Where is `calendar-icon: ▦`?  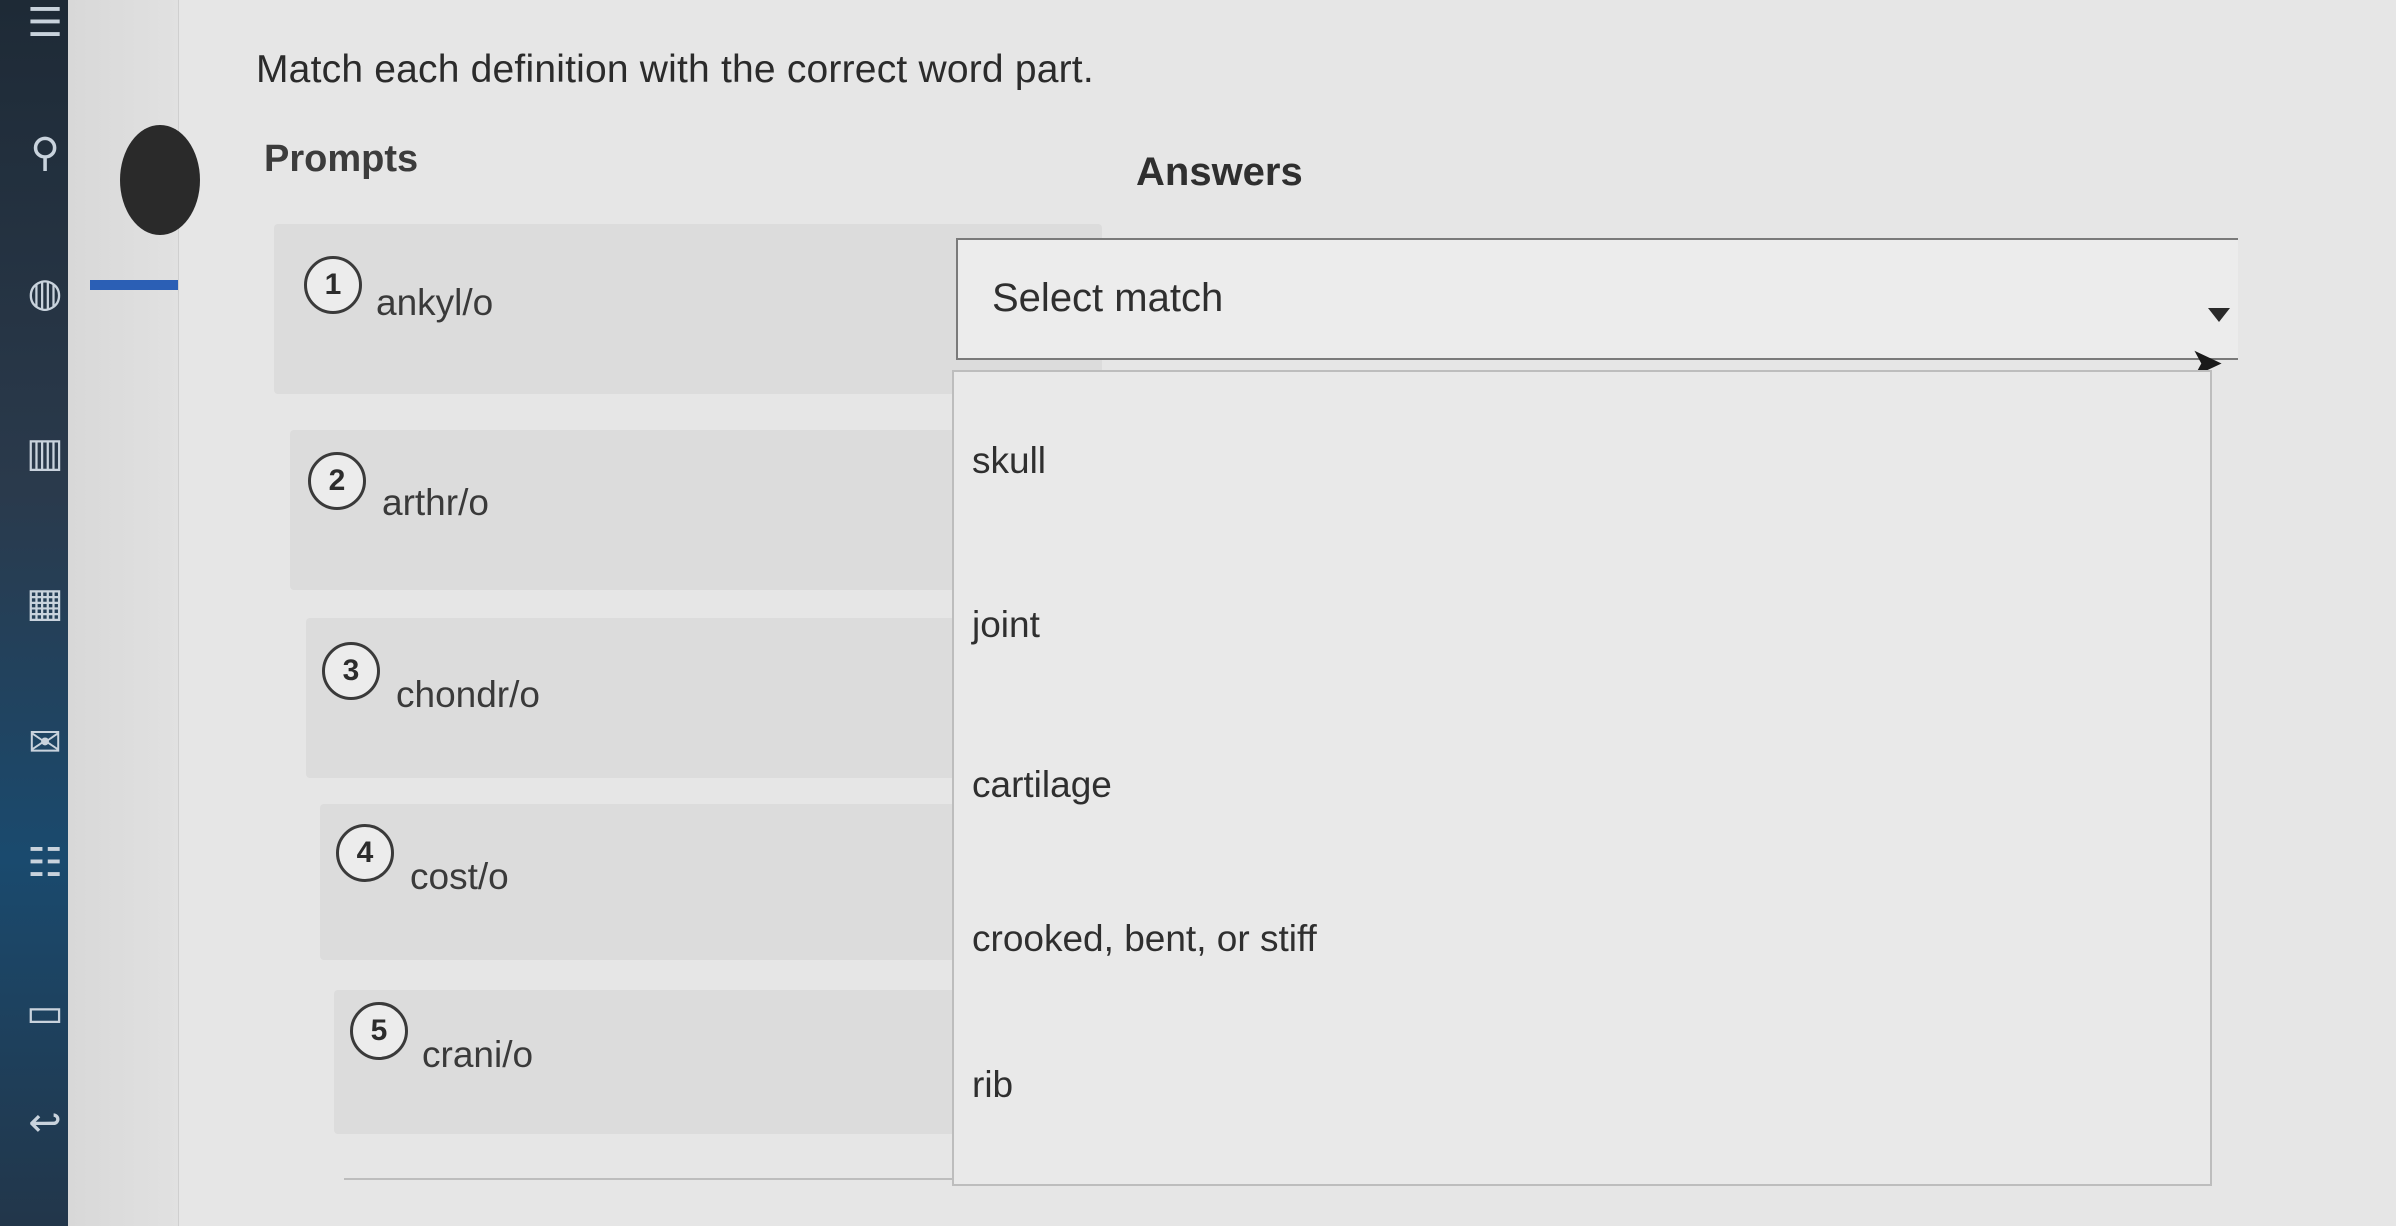 calendar-icon: ▦ is located at coordinates (45, 603).